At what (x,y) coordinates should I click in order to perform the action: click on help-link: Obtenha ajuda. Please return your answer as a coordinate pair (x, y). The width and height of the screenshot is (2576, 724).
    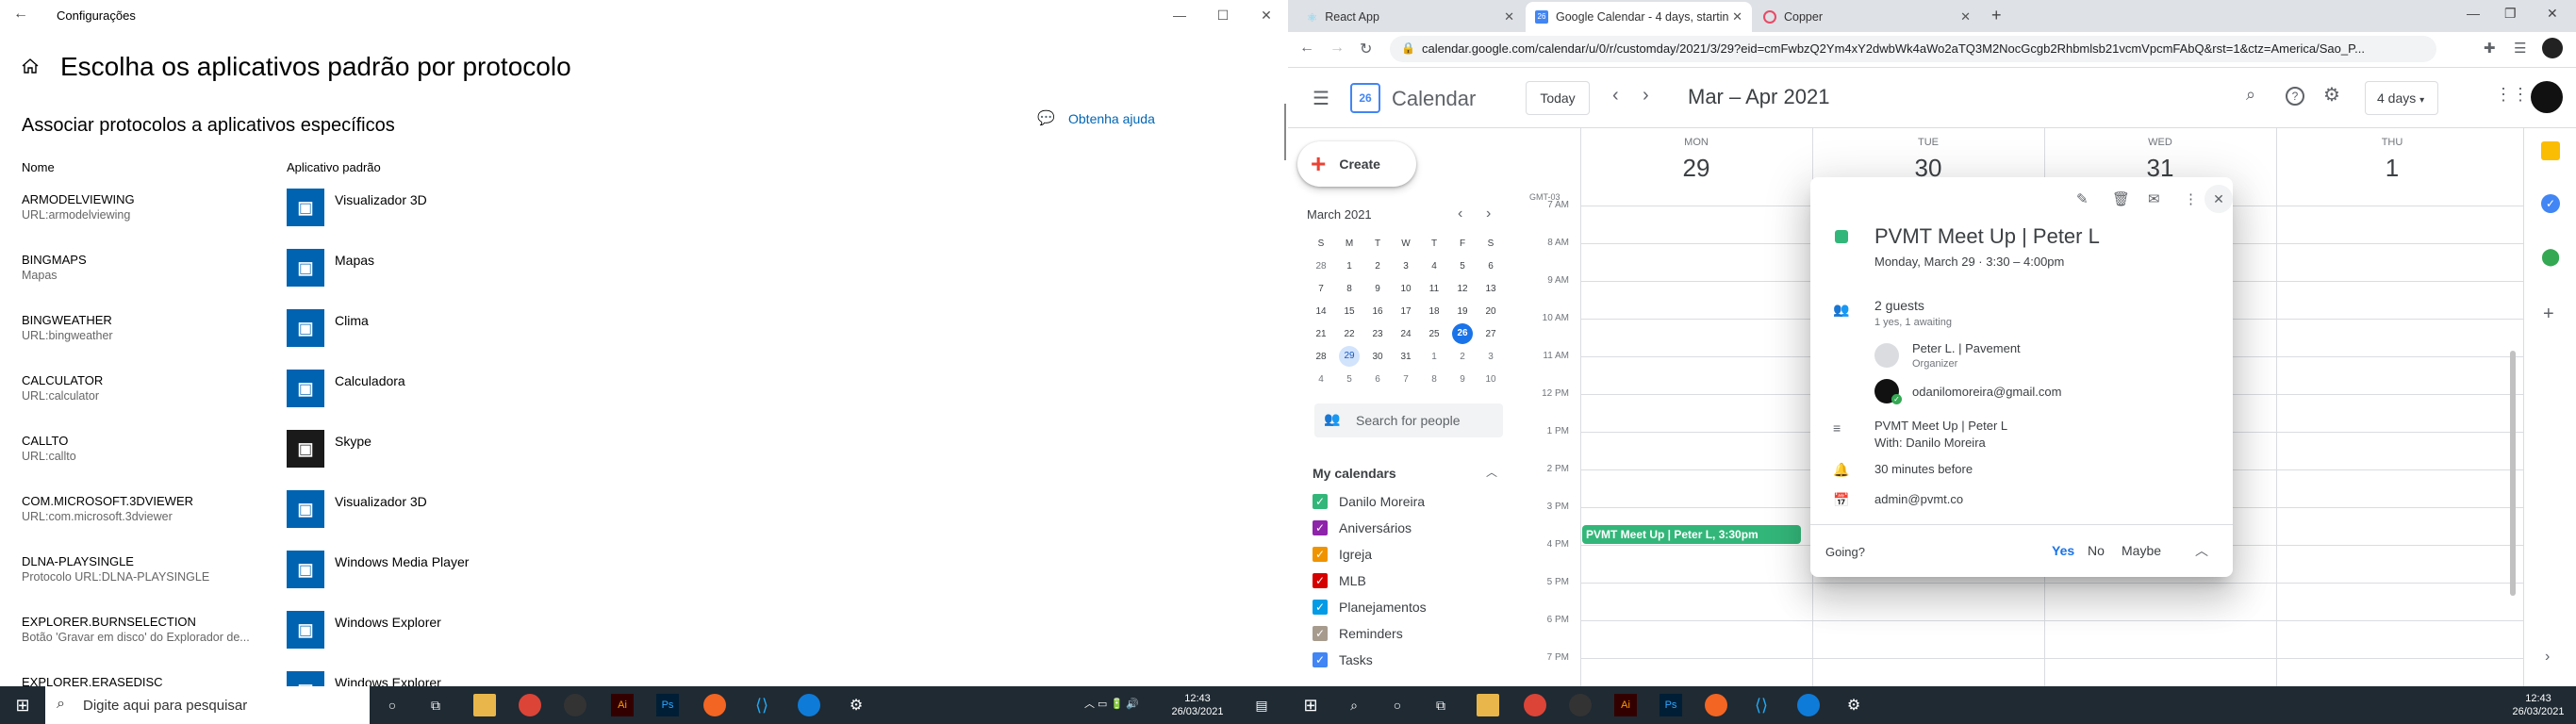
    Looking at the image, I should click on (1111, 118).